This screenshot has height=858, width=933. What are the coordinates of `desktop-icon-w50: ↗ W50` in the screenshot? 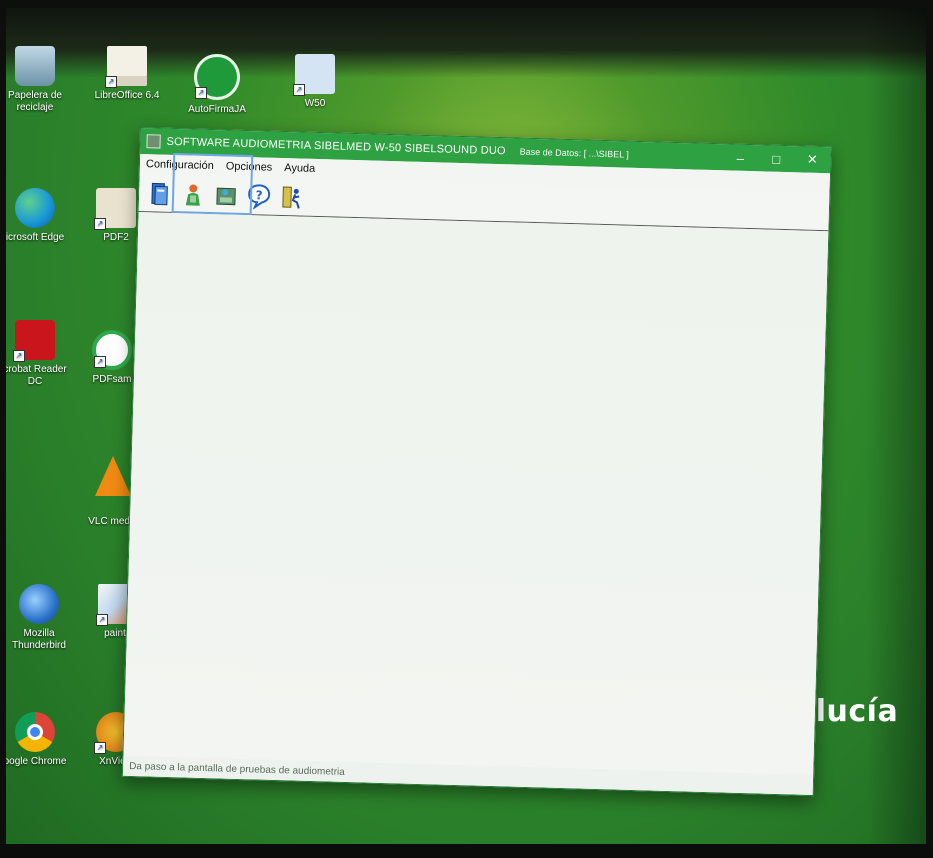 It's located at (315, 82).